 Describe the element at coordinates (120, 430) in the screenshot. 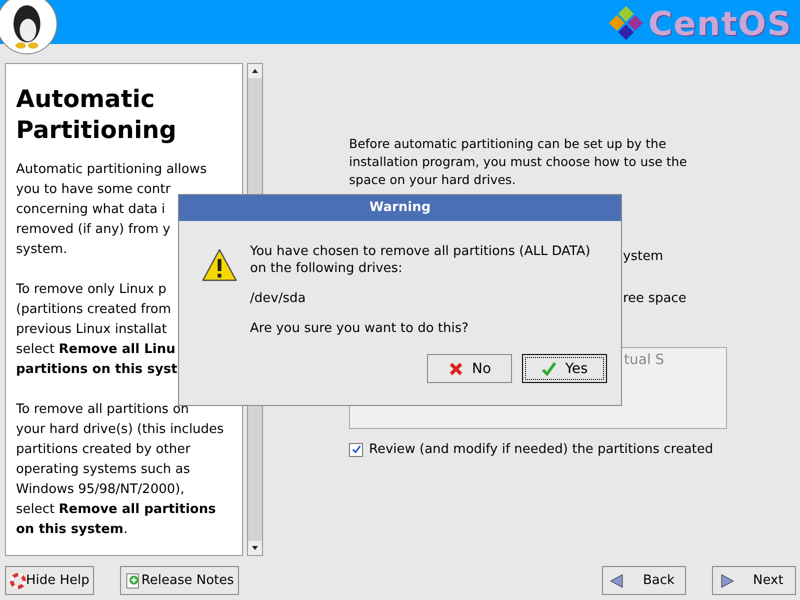

I see `help-text-line: your hard drive(s) (this includes` at that location.